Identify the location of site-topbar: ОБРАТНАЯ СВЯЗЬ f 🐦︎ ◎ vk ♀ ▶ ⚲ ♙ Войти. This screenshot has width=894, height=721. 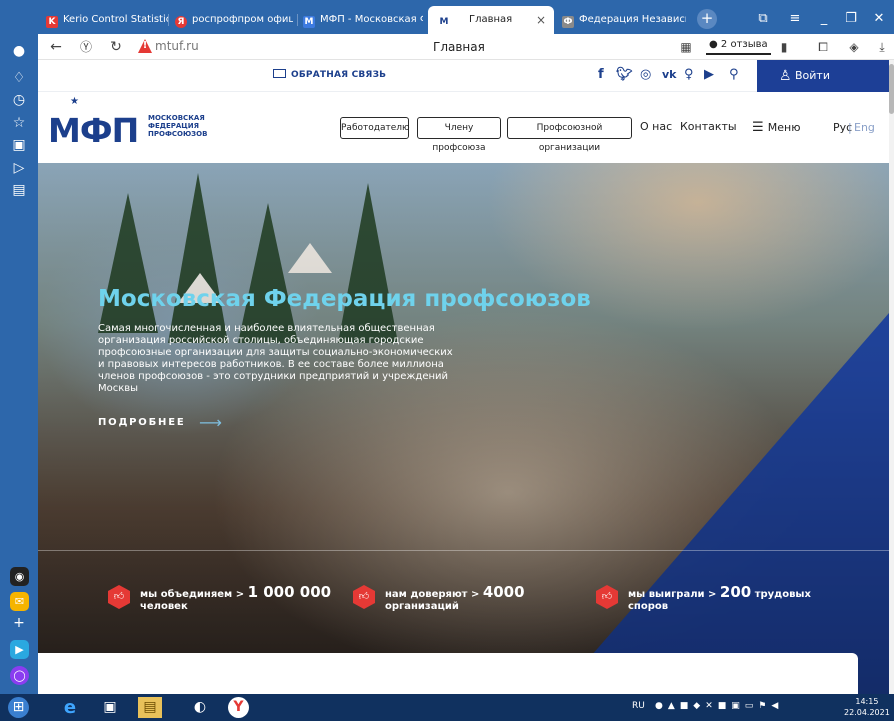
(463, 76).